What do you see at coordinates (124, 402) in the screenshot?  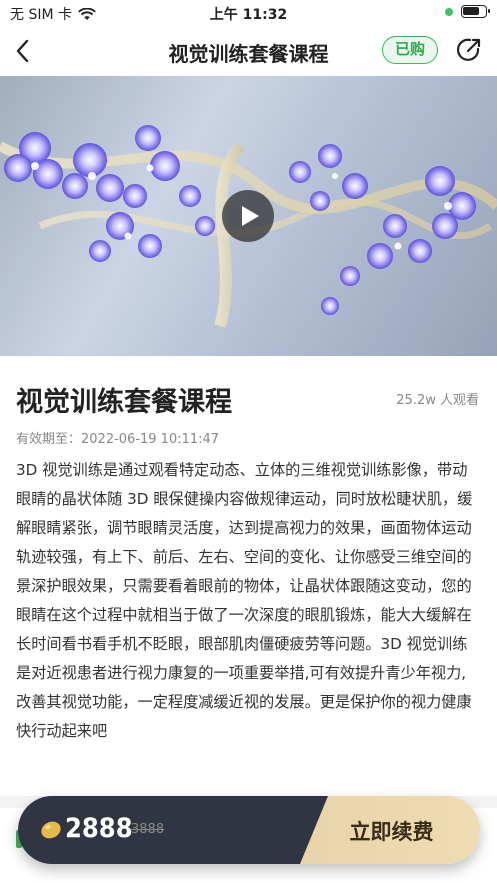 I see `course-title: 视觉训练套餐课程` at bounding box center [124, 402].